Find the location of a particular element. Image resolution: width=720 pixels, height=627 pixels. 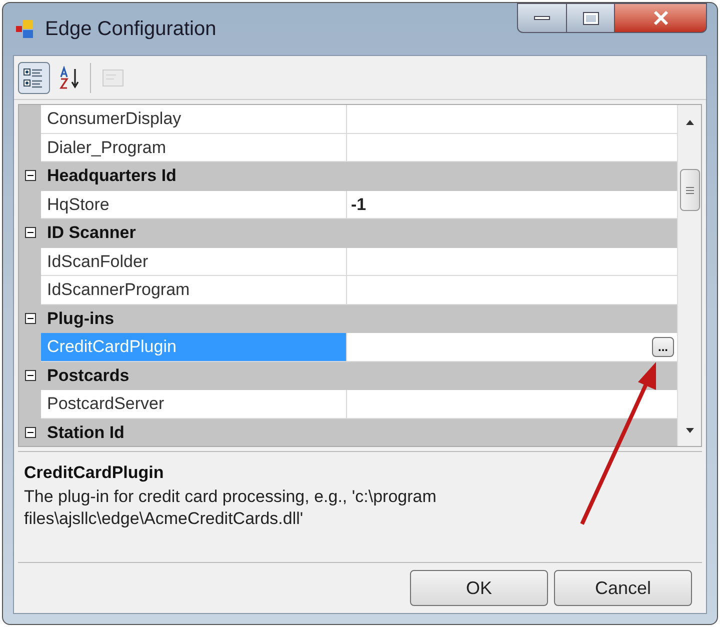

minimize-button is located at coordinates (542, 18).